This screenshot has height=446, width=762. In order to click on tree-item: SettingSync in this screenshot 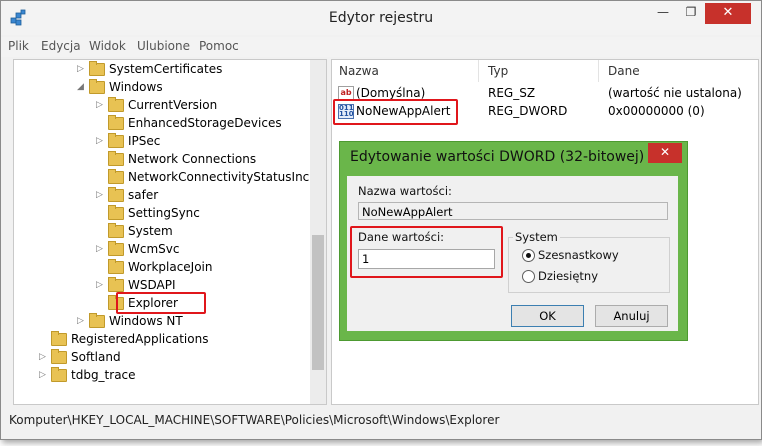, I will do `click(162, 213)`.